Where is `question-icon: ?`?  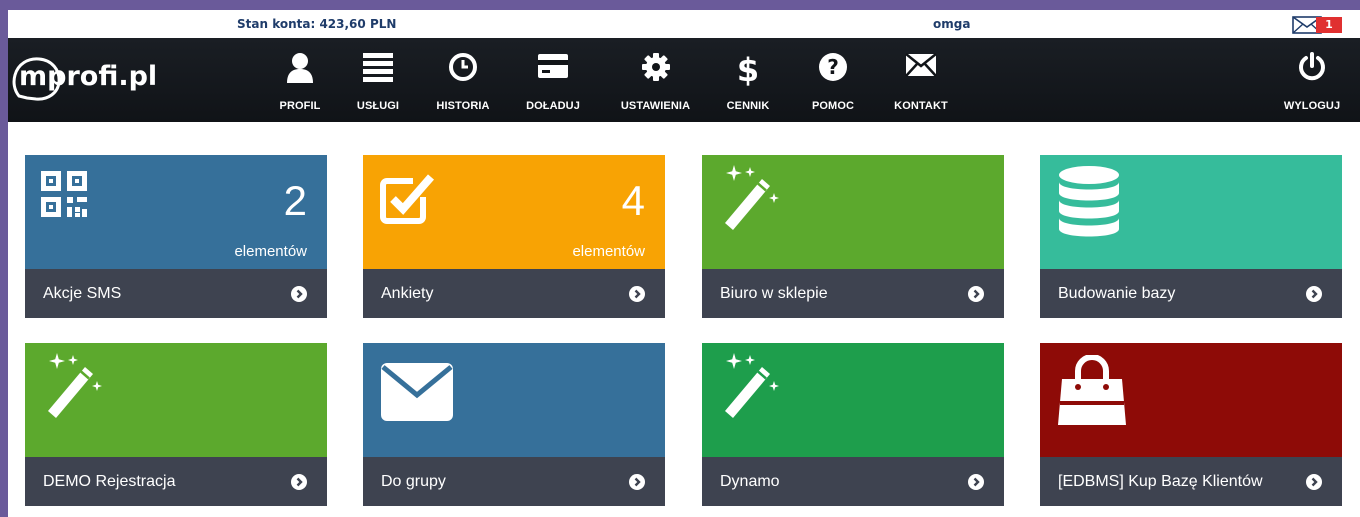 question-icon: ? is located at coordinates (833, 67).